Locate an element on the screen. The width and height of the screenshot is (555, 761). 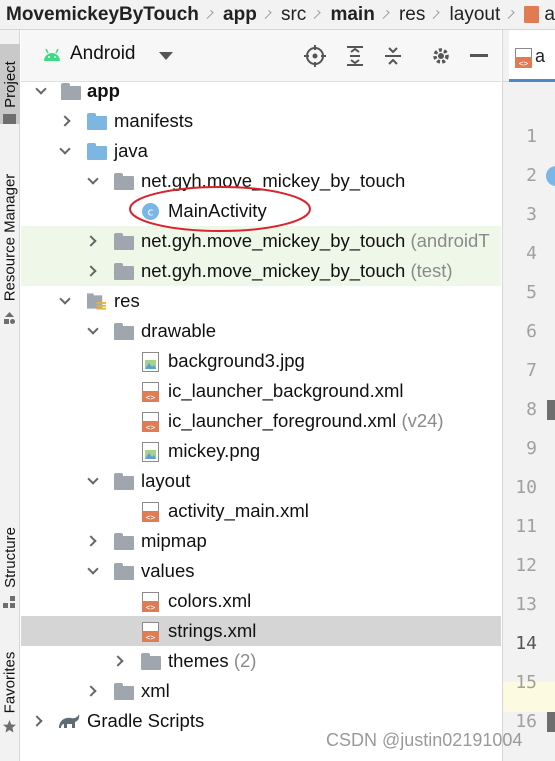
resource-manager-icon is located at coordinates (9, 318).